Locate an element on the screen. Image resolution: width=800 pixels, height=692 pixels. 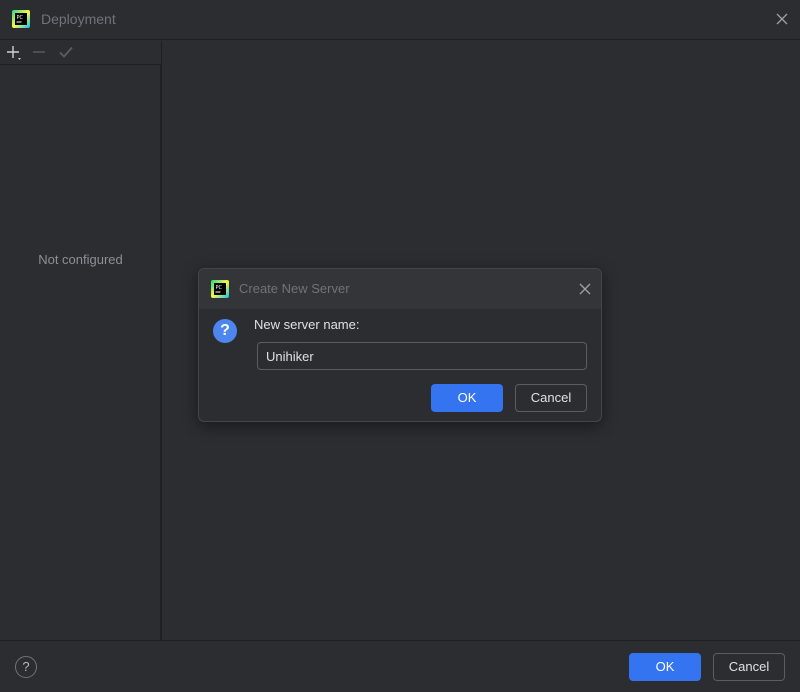
help-button: ? is located at coordinates (26, 667).